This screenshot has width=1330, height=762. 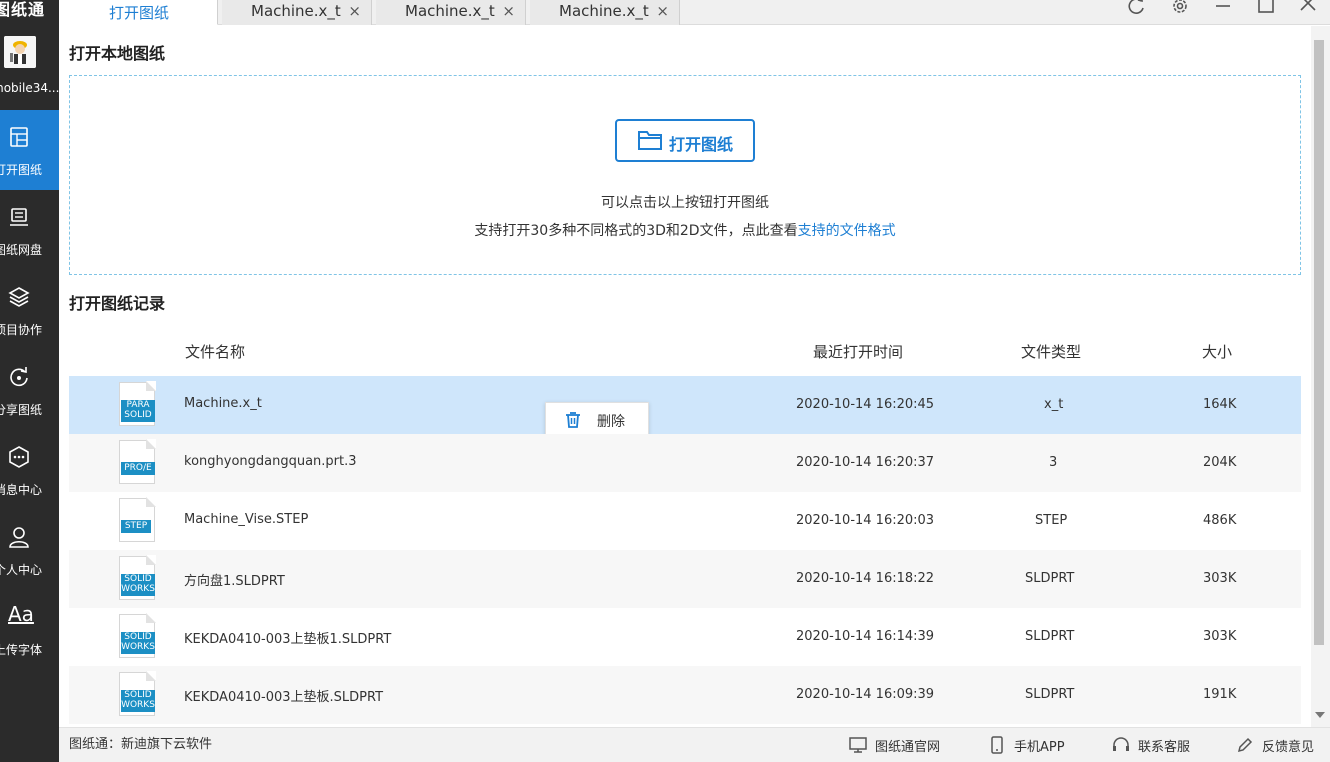 What do you see at coordinates (223, 403) in the screenshot?
I see `file-name: Machine.x_t` at bounding box center [223, 403].